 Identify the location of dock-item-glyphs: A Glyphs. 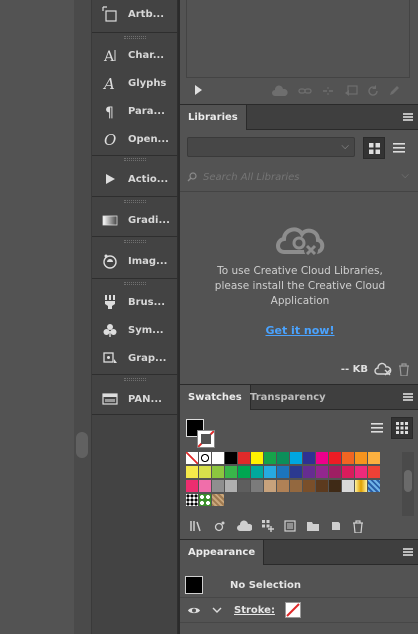
(135, 83).